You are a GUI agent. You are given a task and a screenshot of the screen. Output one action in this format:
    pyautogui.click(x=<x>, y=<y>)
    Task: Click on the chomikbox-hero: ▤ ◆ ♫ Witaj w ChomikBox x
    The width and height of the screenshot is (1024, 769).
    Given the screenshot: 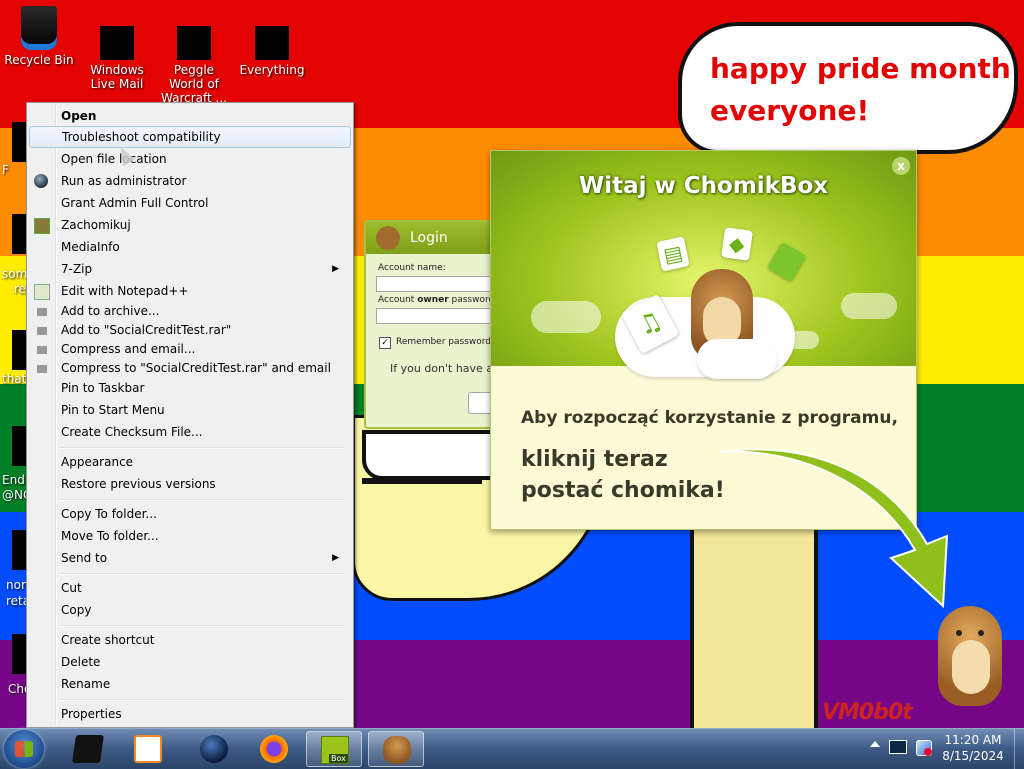 What is the action you would take?
    pyautogui.click(x=703, y=265)
    